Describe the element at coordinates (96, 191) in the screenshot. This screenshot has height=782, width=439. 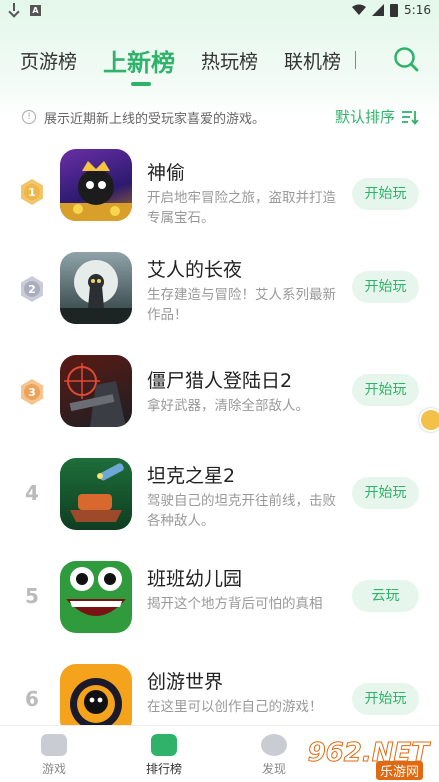
I see `game-art-thief` at that location.